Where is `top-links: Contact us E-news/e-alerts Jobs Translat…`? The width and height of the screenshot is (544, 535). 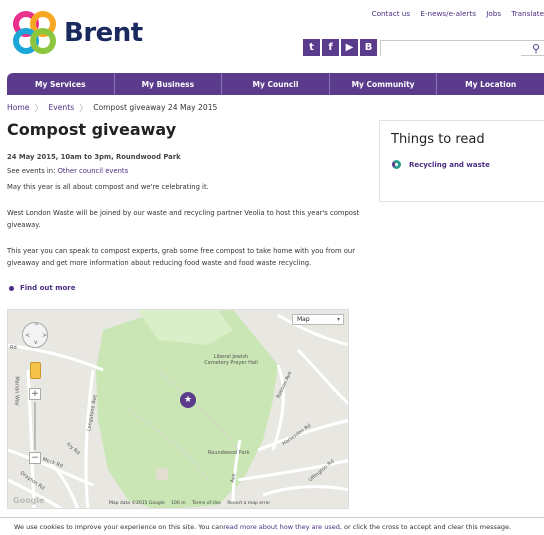 top-links: Contact us E-news/e-alerts Jobs Translat… is located at coordinates (454, 13).